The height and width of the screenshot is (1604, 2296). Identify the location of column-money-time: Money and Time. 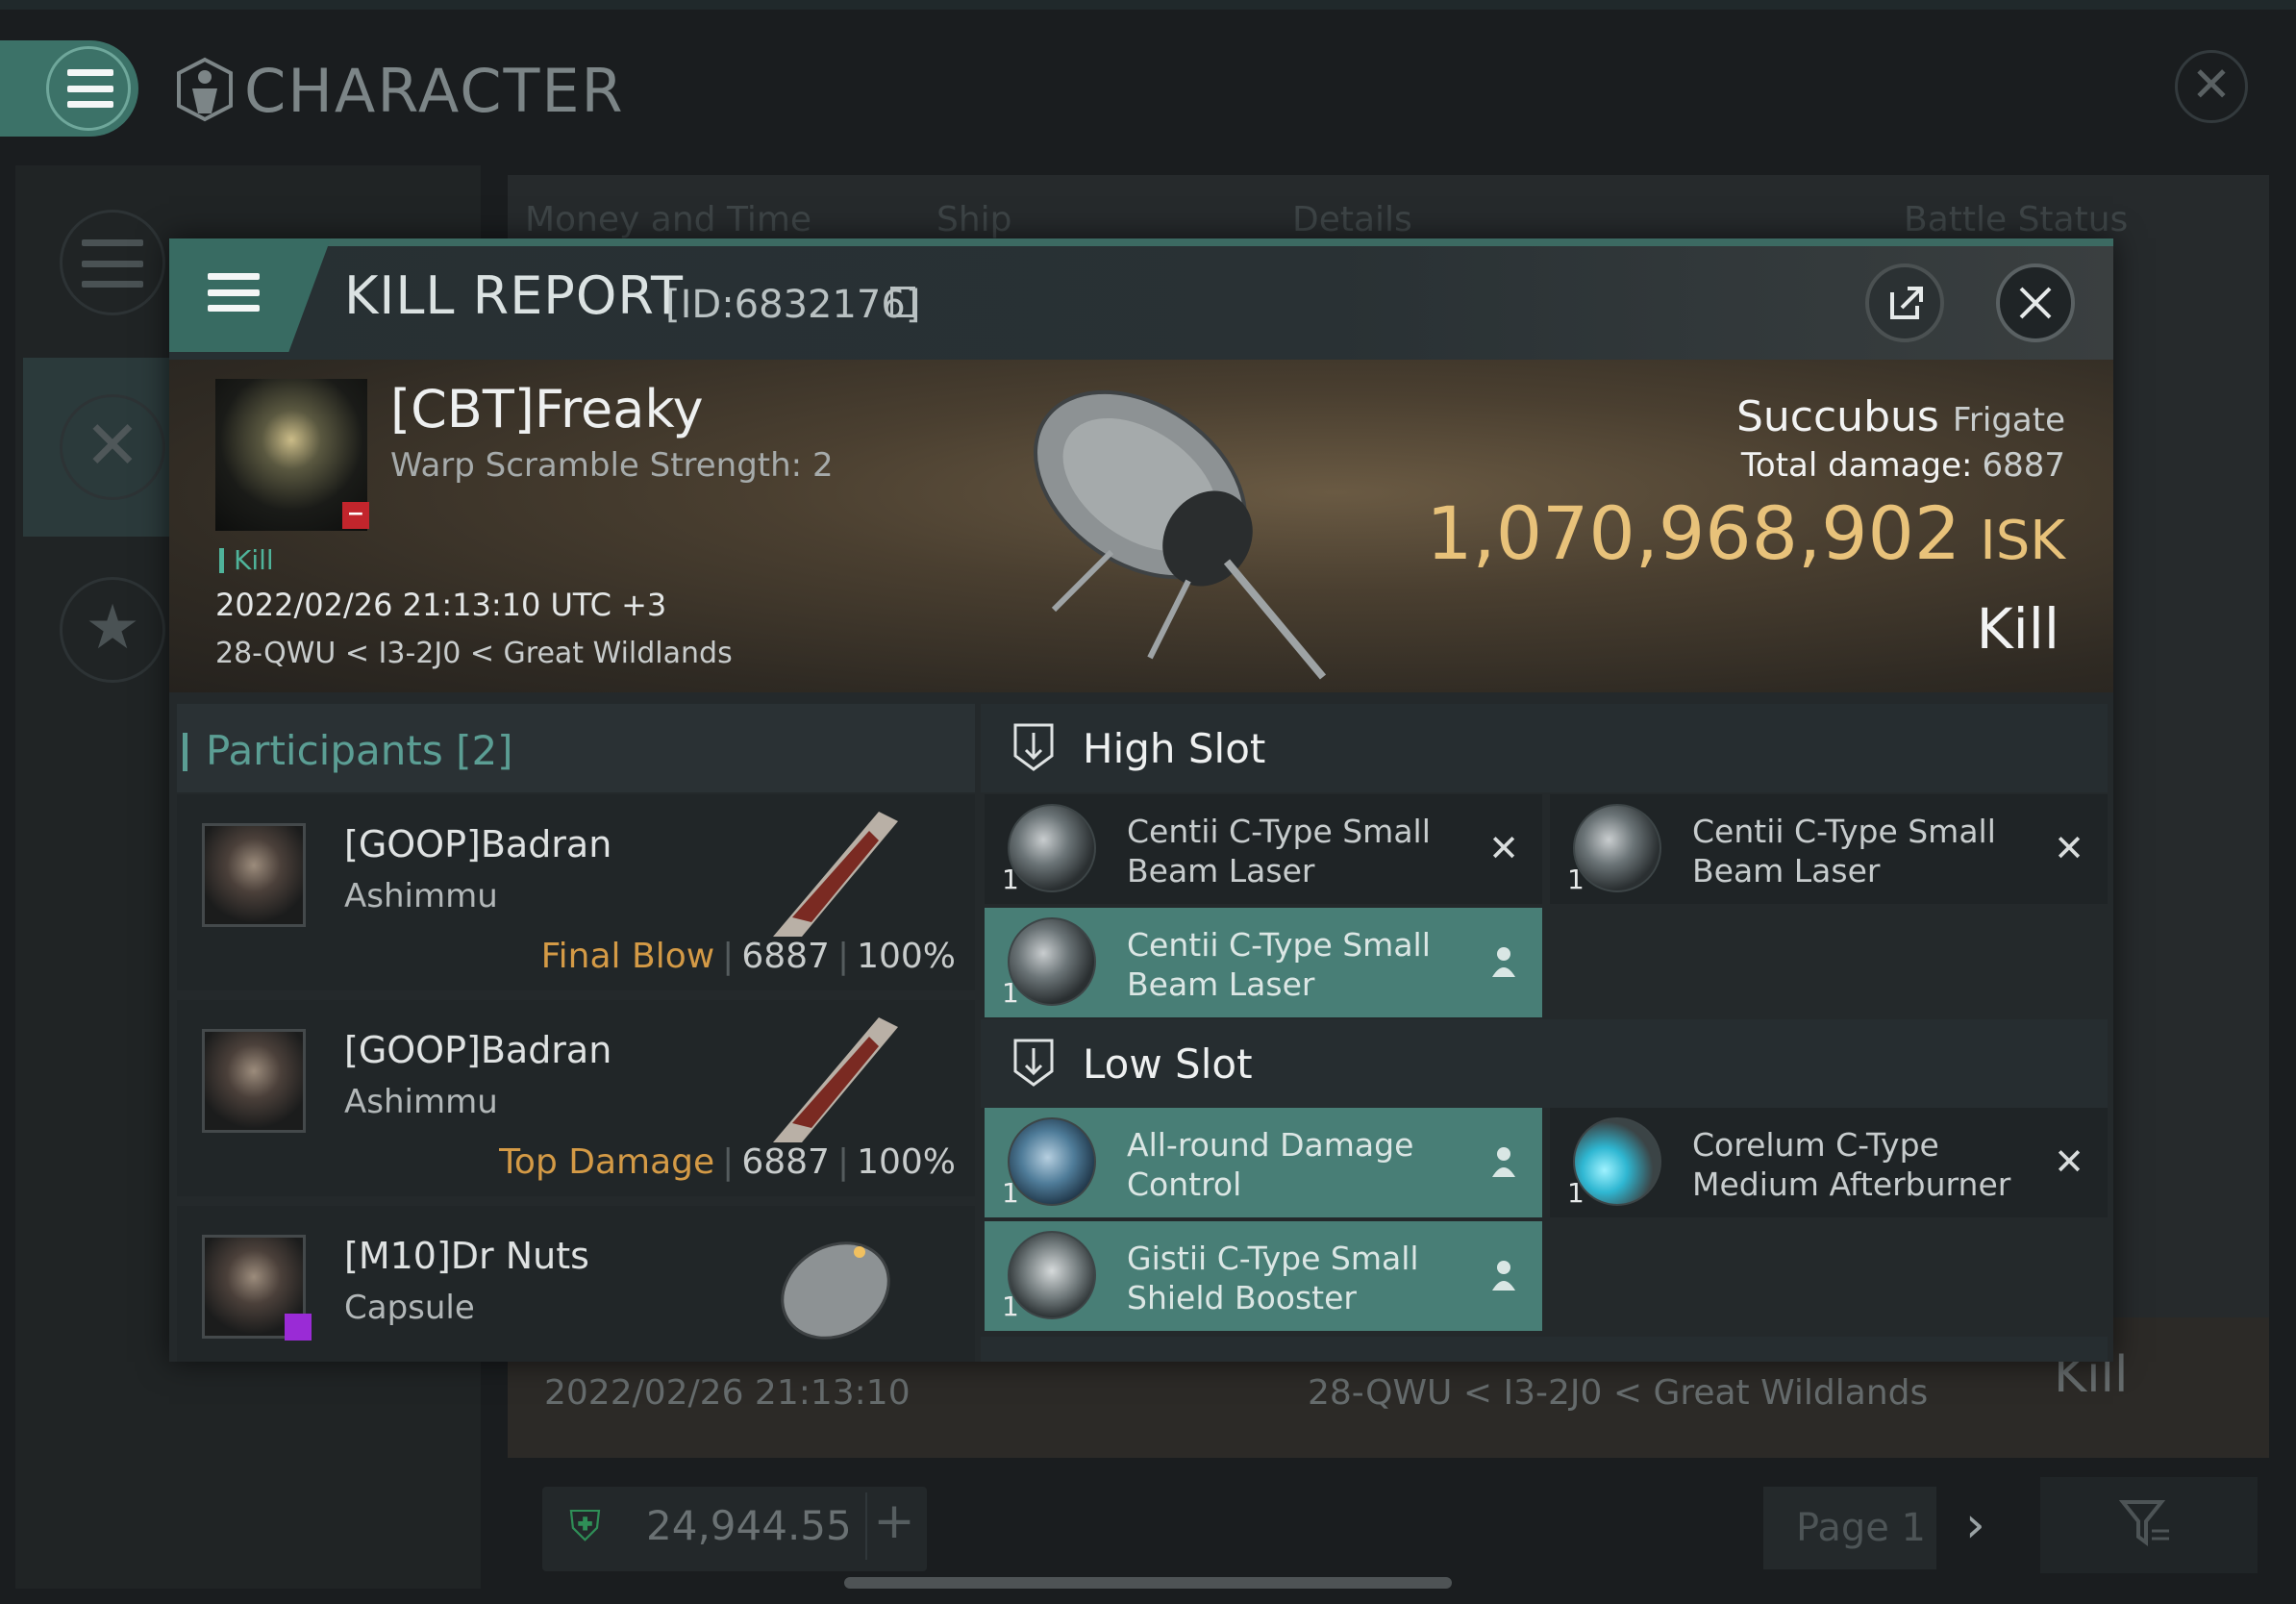
(668, 219).